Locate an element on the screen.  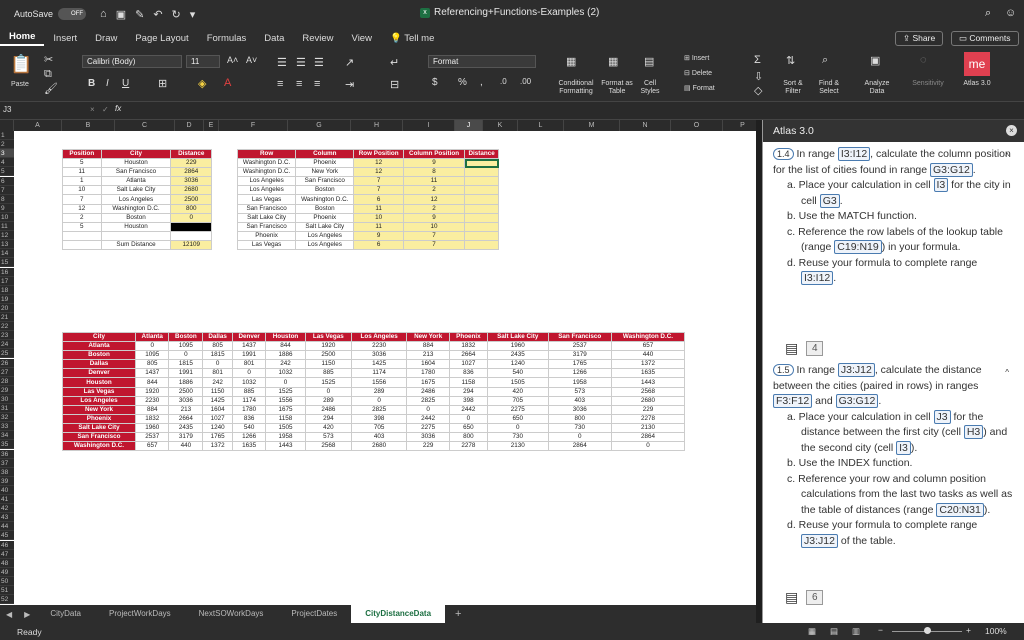
range-ref: J3:J12 is located at coordinates (819, 540).